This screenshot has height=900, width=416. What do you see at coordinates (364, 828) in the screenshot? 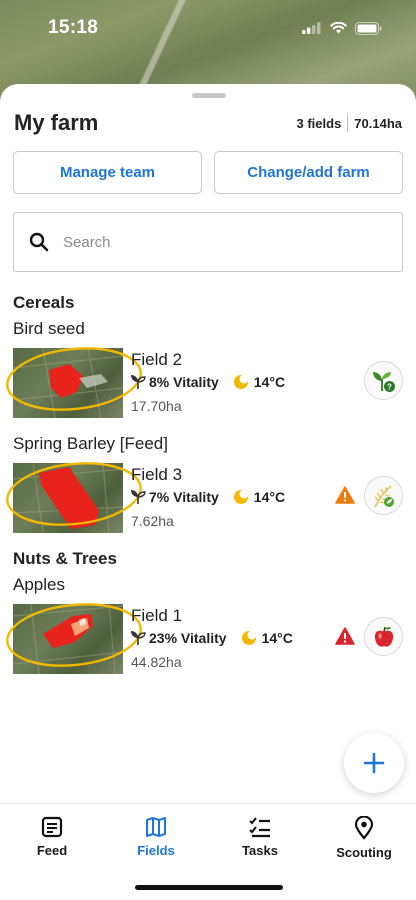
I see `location-pin-icon` at bounding box center [364, 828].